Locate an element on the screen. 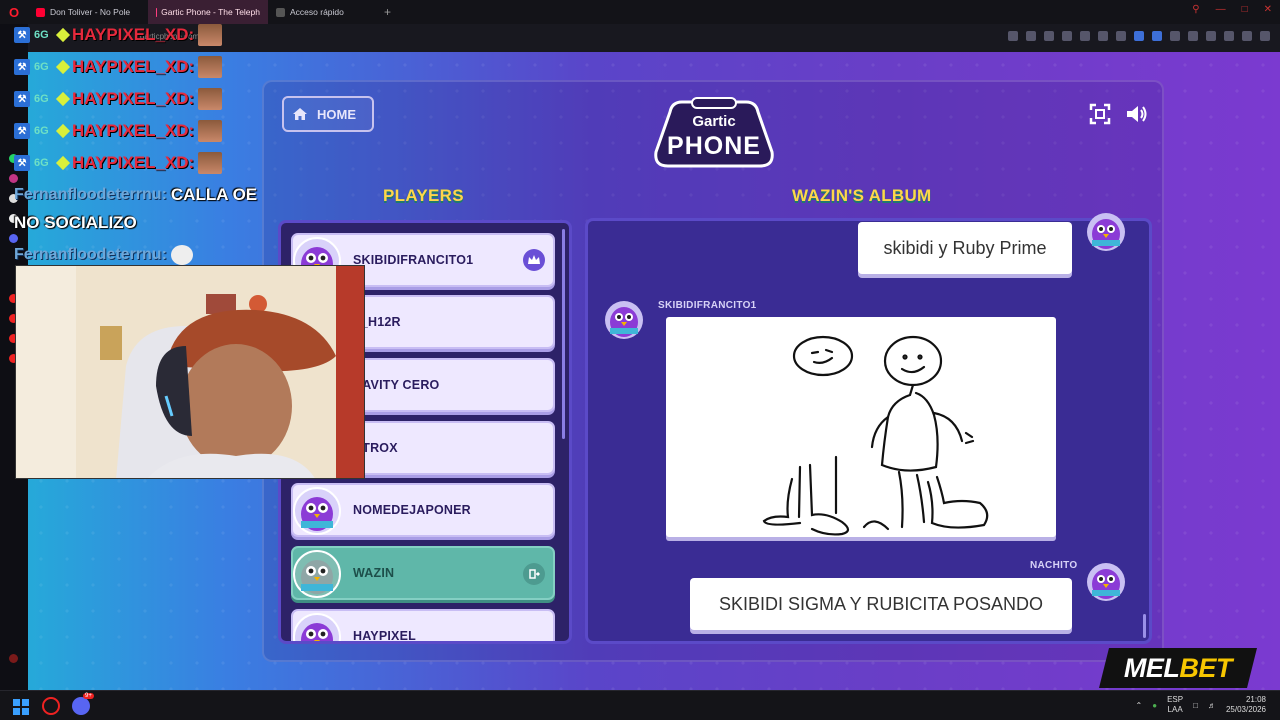 This screenshot has height=720, width=1280. album-message-text: skibidi y Ruby Prime is located at coordinates (965, 247).